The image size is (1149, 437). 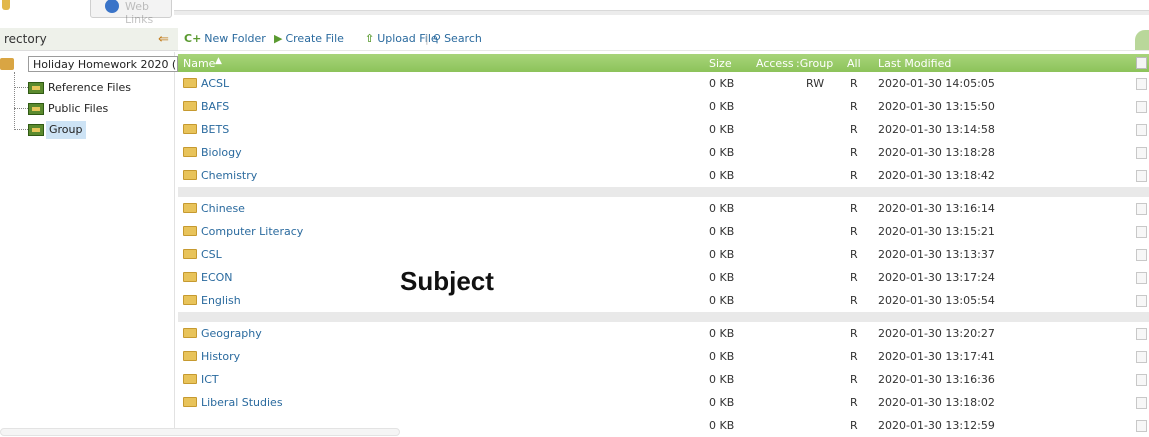 What do you see at coordinates (163, 39) in the screenshot?
I see `collapse-arrow-icon: ⇐` at bounding box center [163, 39].